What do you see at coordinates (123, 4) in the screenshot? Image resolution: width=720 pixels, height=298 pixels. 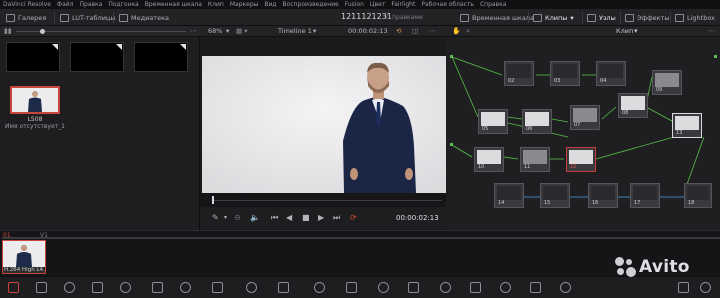 I see `menu-trim: Подгонка` at bounding box center [123, 4].